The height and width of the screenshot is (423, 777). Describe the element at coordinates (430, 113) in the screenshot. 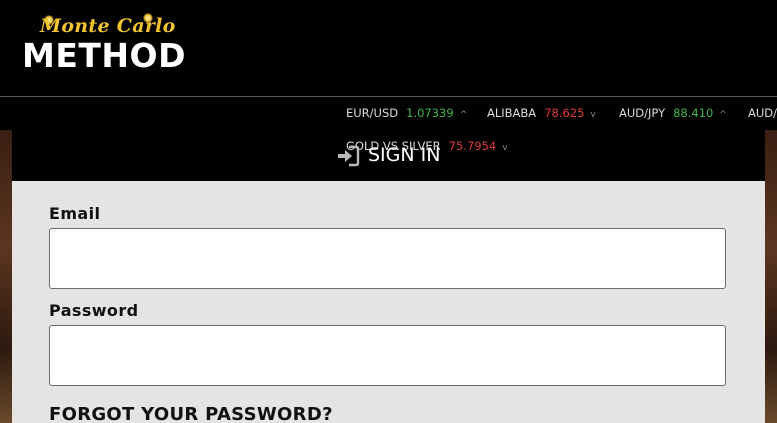

I see `ticker-value: 1.07339` at that location.